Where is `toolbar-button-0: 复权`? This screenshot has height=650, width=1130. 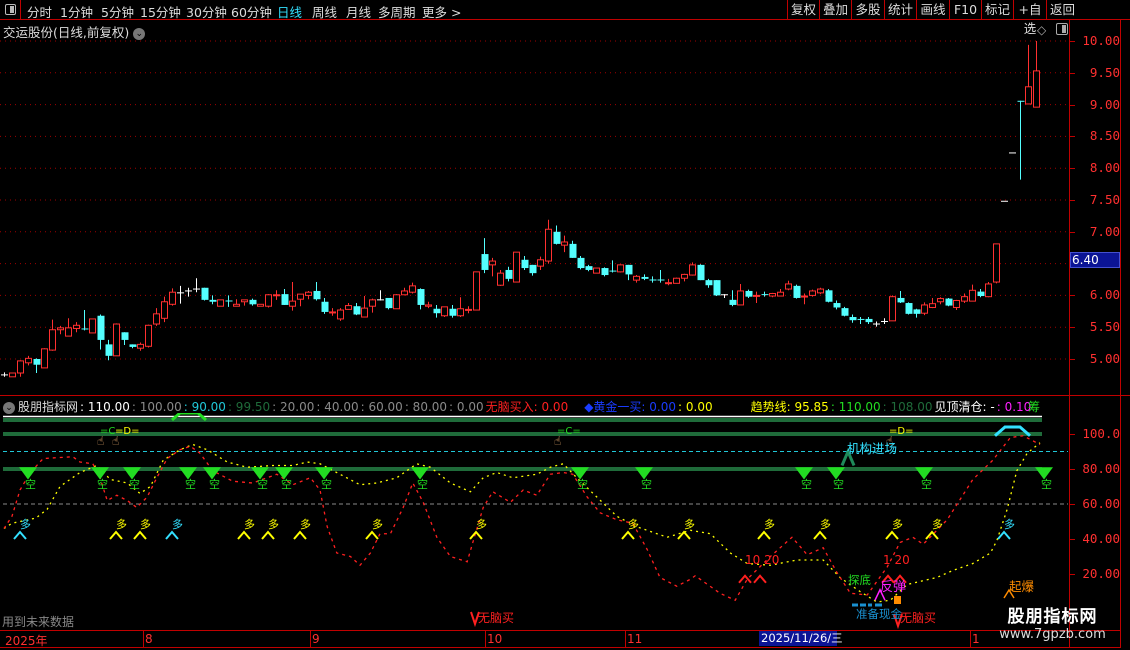
toolbar-button-0: 复权 is located at coordinates (803, 9).